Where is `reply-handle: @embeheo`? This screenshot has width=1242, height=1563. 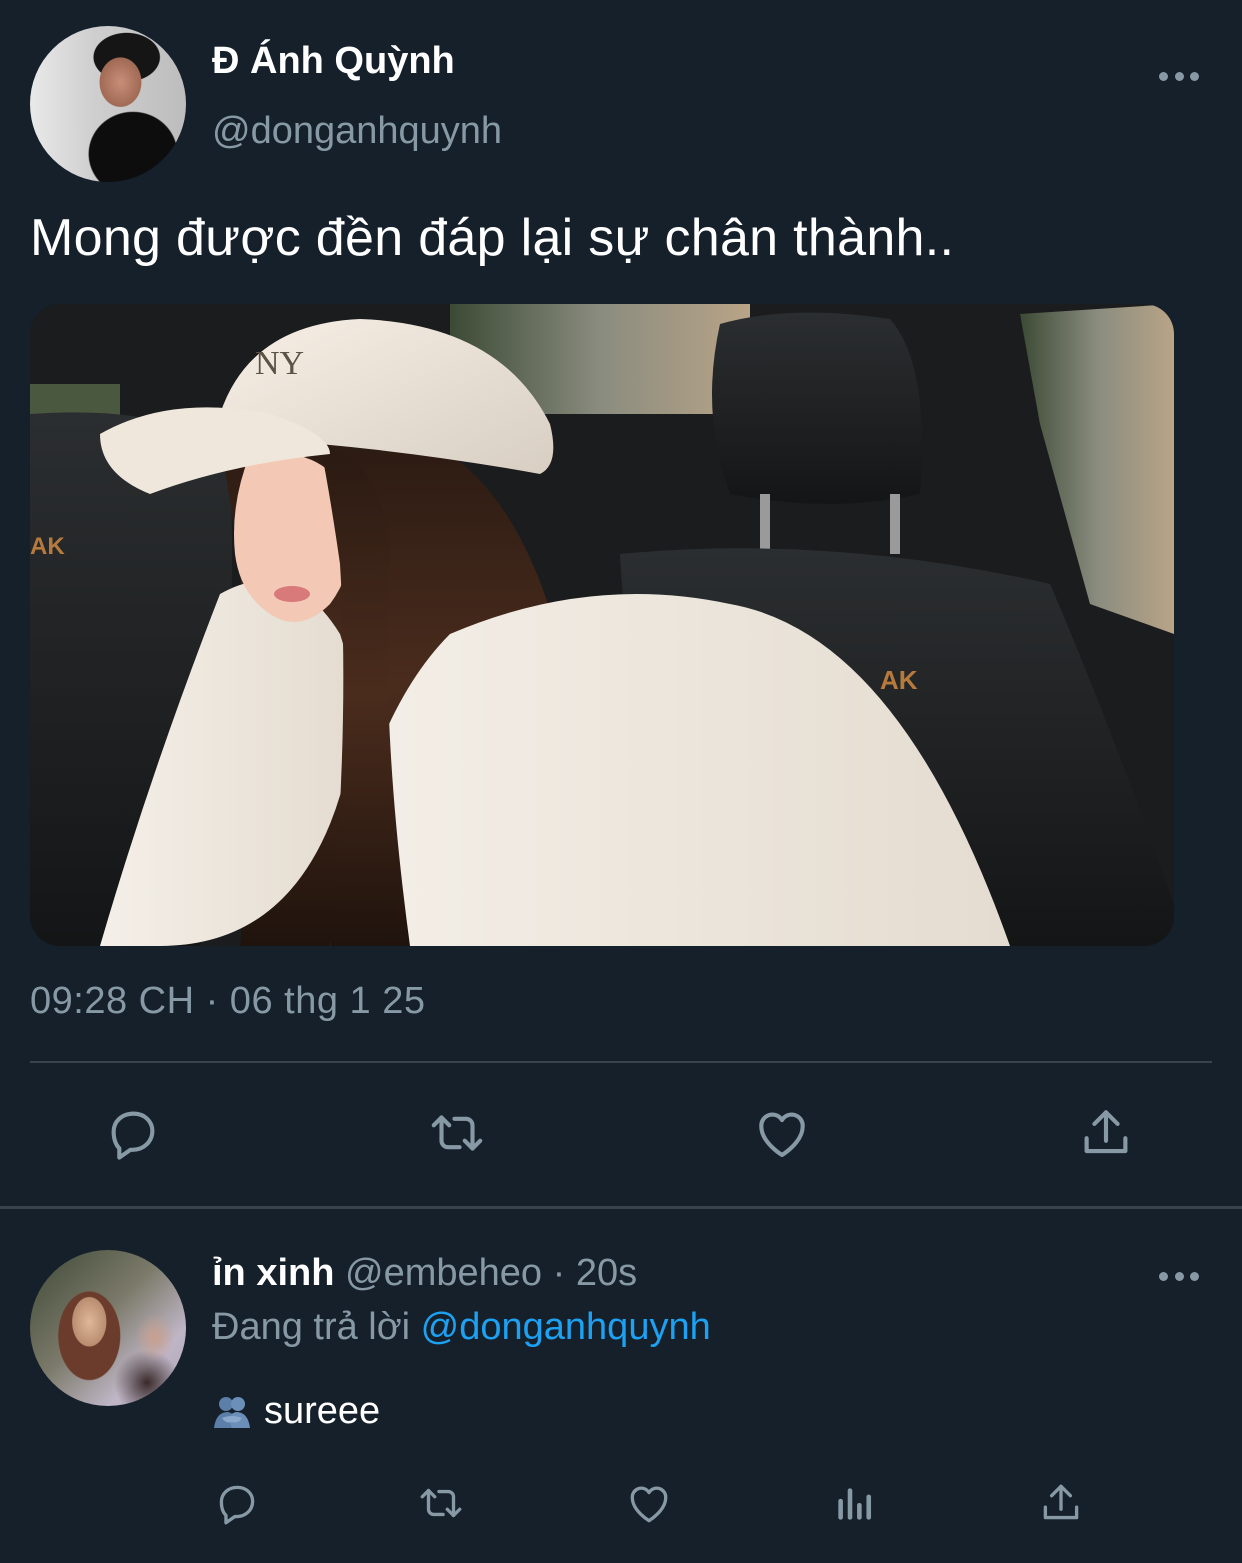
reply-handle: @embeheo is located at coordinates (443, 1273).